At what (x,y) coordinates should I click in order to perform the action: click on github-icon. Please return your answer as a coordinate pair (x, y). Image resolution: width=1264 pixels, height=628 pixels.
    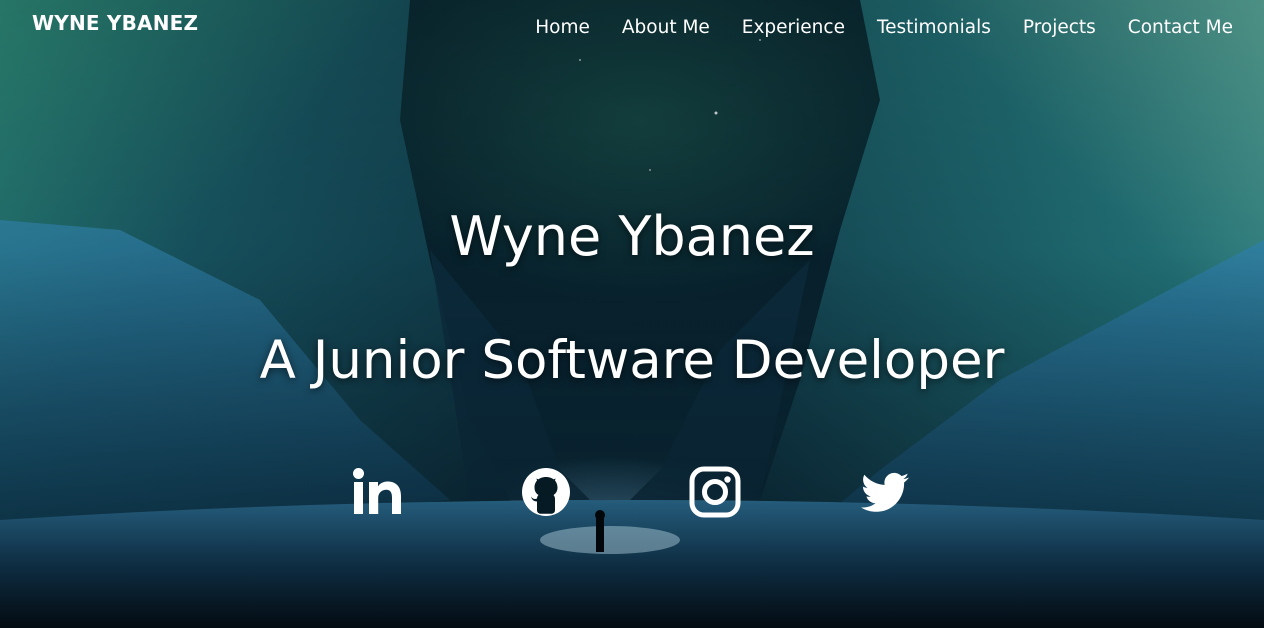
    Looking at the image, I should click on (546, 492).